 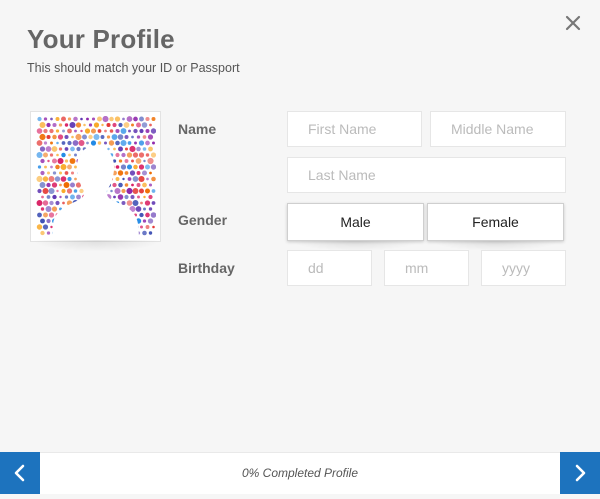 I want to click on avatar-upload, so click(x=95, y=176).